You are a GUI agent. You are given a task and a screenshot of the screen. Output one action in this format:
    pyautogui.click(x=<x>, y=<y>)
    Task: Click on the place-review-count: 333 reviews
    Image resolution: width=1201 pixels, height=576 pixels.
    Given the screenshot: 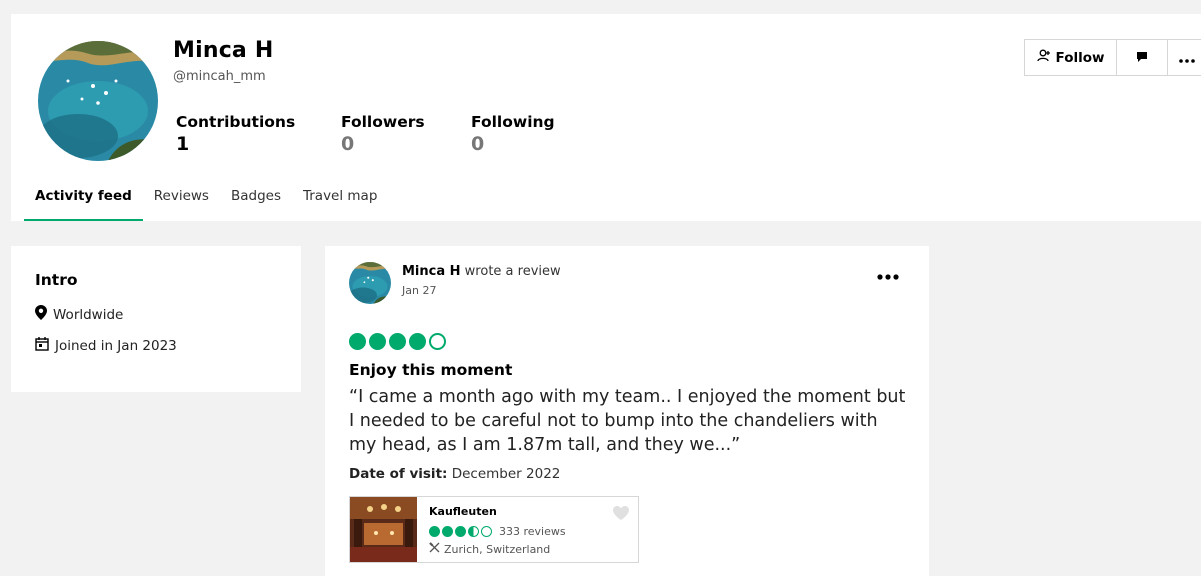 What is the action you would take?
    pyautogui.click(x=532, y=531)
    